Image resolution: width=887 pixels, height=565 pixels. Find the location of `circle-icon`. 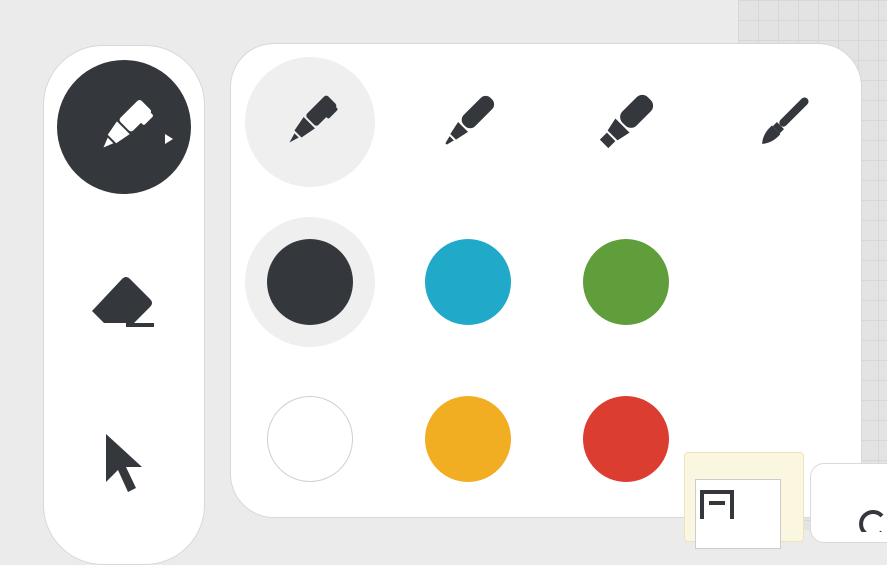

circle-icon is located at coordinates (871, 521).